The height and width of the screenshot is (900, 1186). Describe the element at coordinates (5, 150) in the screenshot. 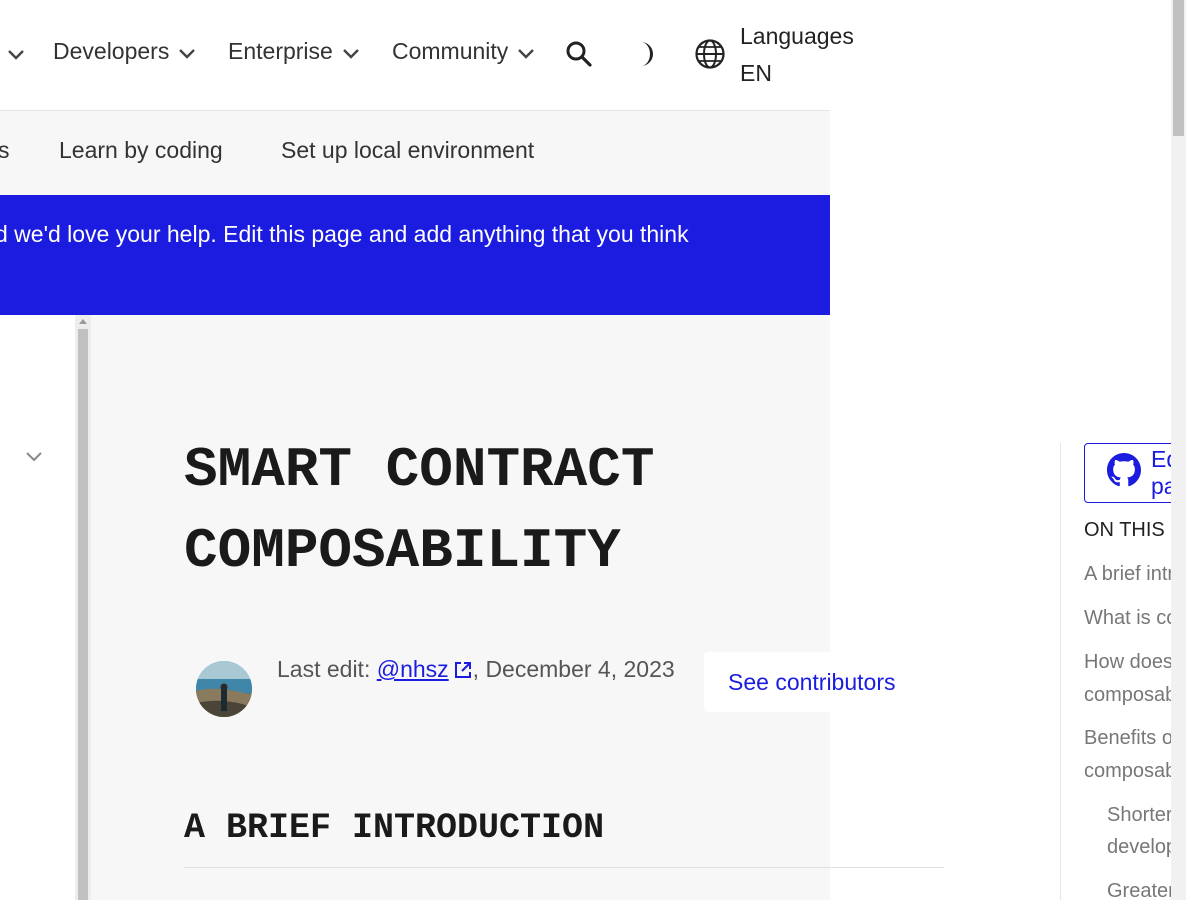

I see `subnav-item-partial: s` at that location.